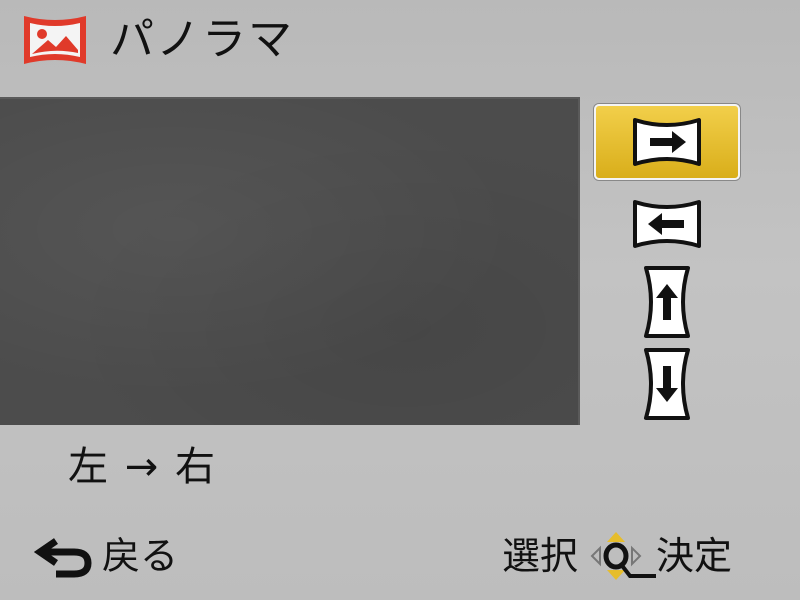  Describe the element at coordinates (142, 467) in the screenshot. I see `direction-label: 左 → 右` at that location.